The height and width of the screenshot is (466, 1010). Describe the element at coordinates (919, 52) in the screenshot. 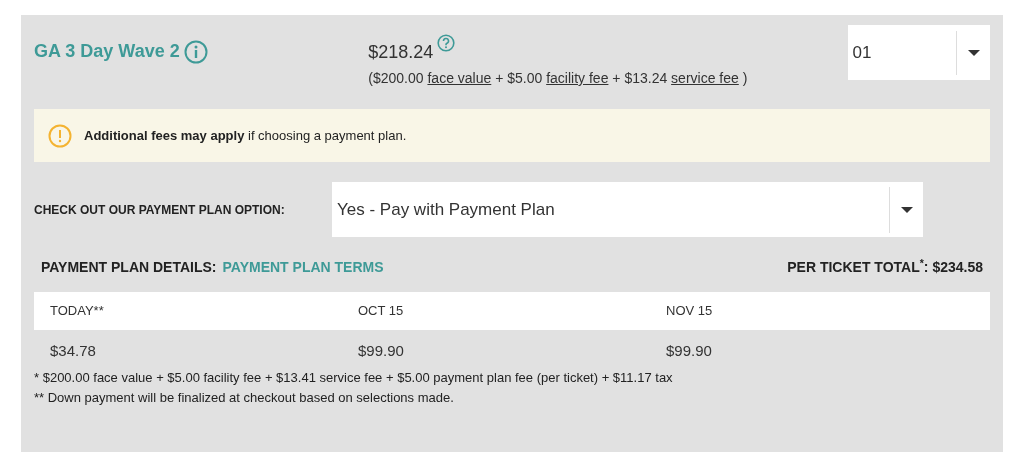

I see `quantity-select: 01` at that location.